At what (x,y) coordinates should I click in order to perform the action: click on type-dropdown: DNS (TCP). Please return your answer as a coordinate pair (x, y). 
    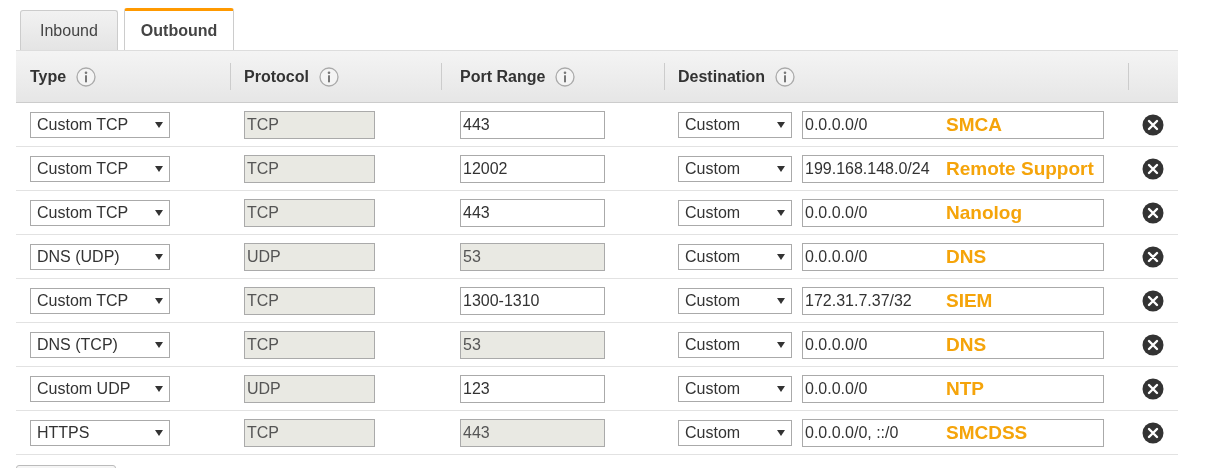
    Looking at the image, I should click on (100, 344).